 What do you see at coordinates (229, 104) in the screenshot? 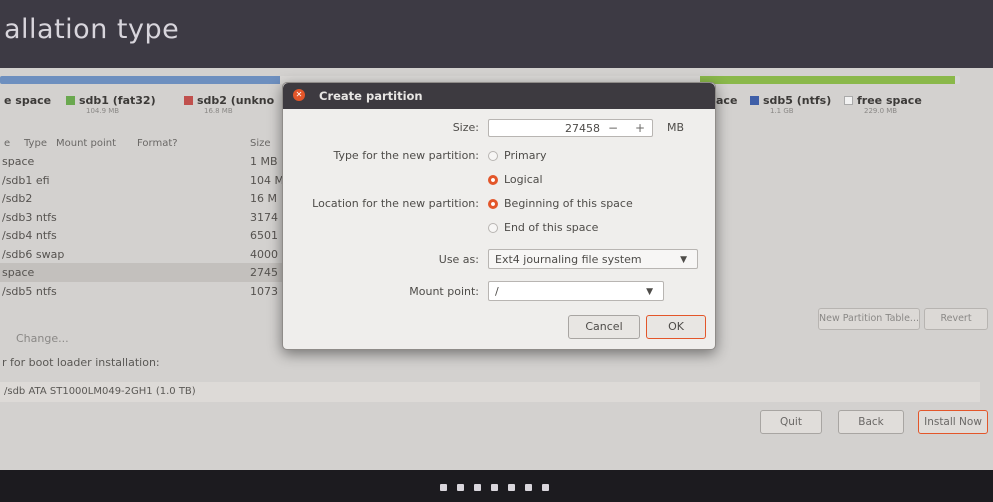
I see `legend-item-sdb2: sdb2 (unkno 16.8 MB` at bounding box center [229, 104].